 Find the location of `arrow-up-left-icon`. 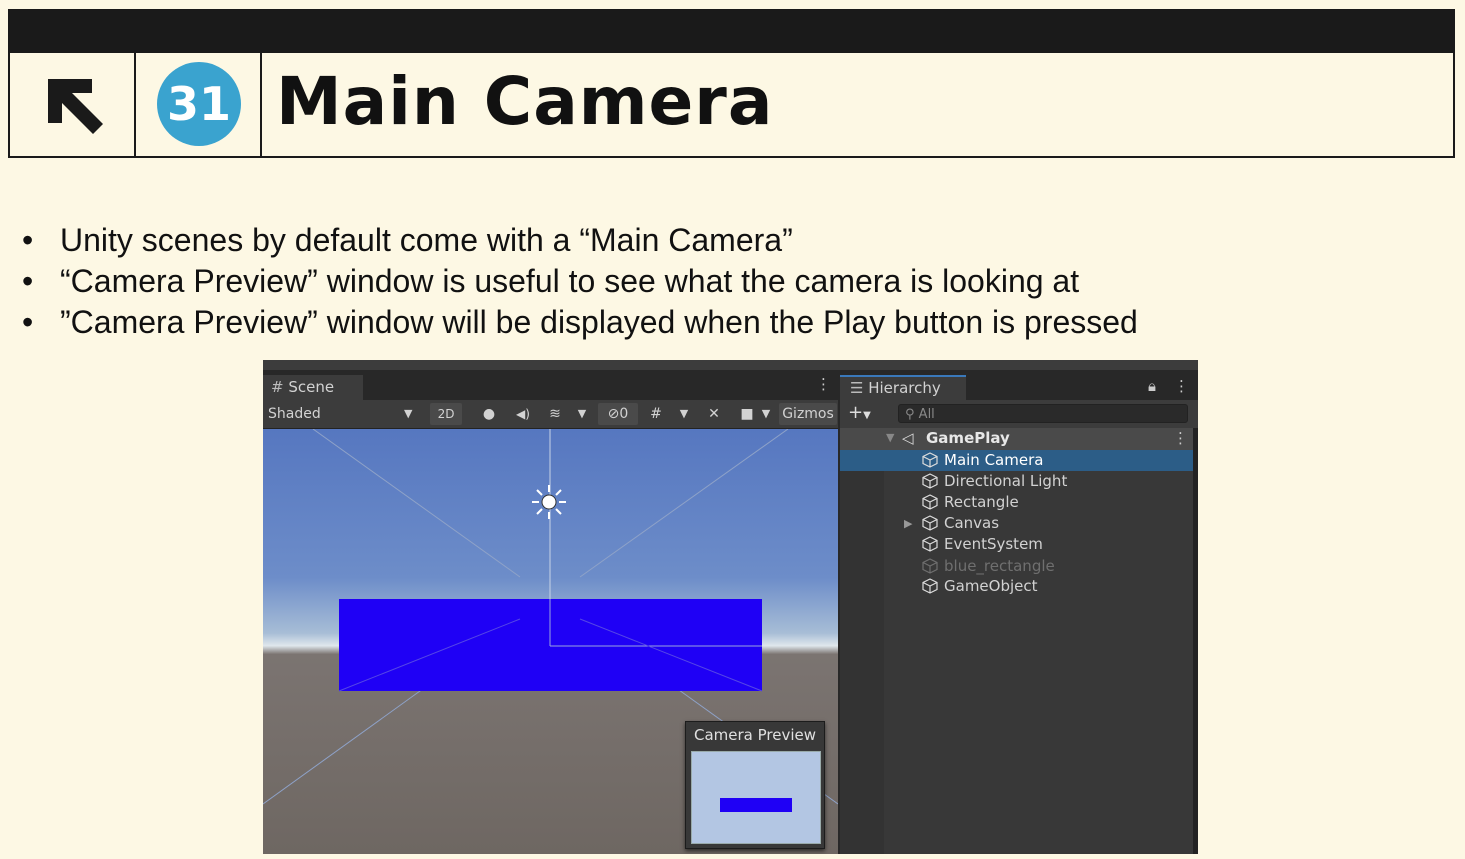

arrow-up-left-icon is located at coordinates (72, 104).